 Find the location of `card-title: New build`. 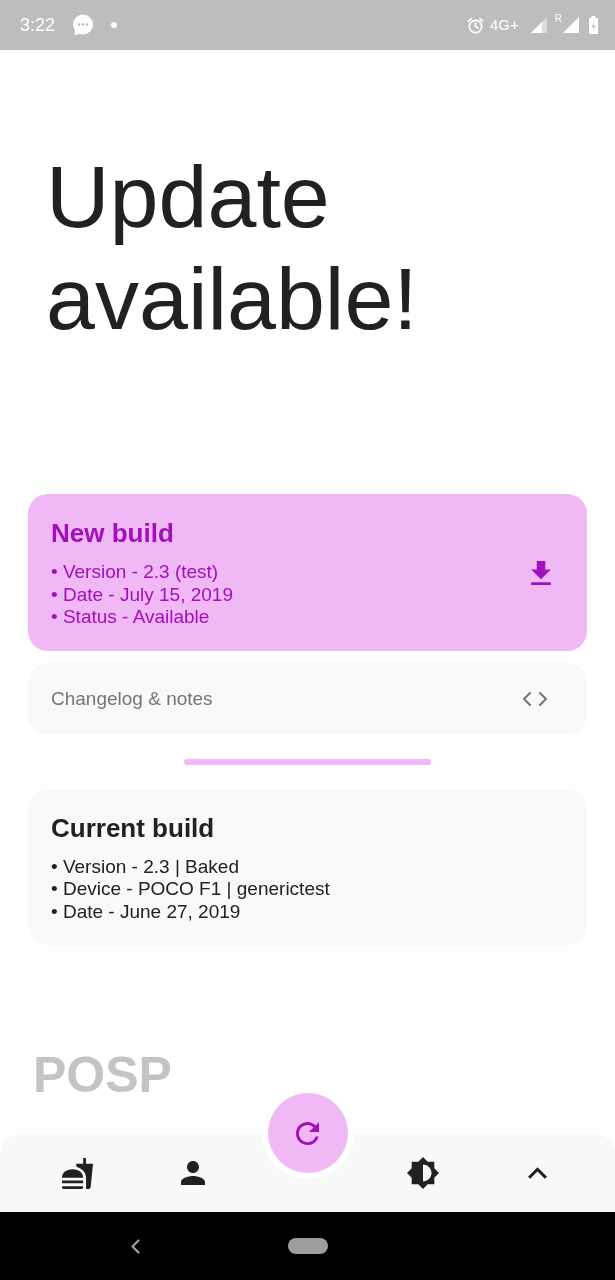

card-title: New build is located at coordinates (113, 533).